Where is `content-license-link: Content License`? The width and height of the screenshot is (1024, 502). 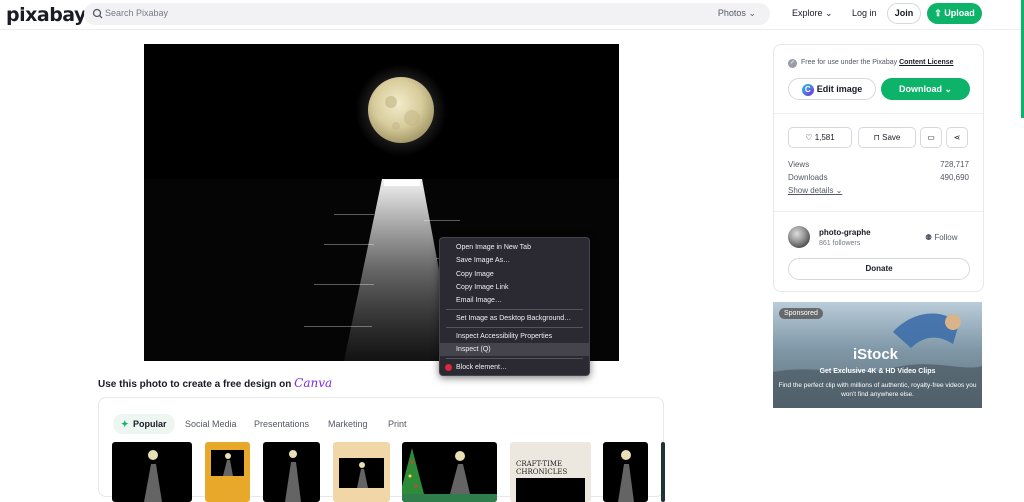 content-license-link: Content License is located at coordinates (926, 62).